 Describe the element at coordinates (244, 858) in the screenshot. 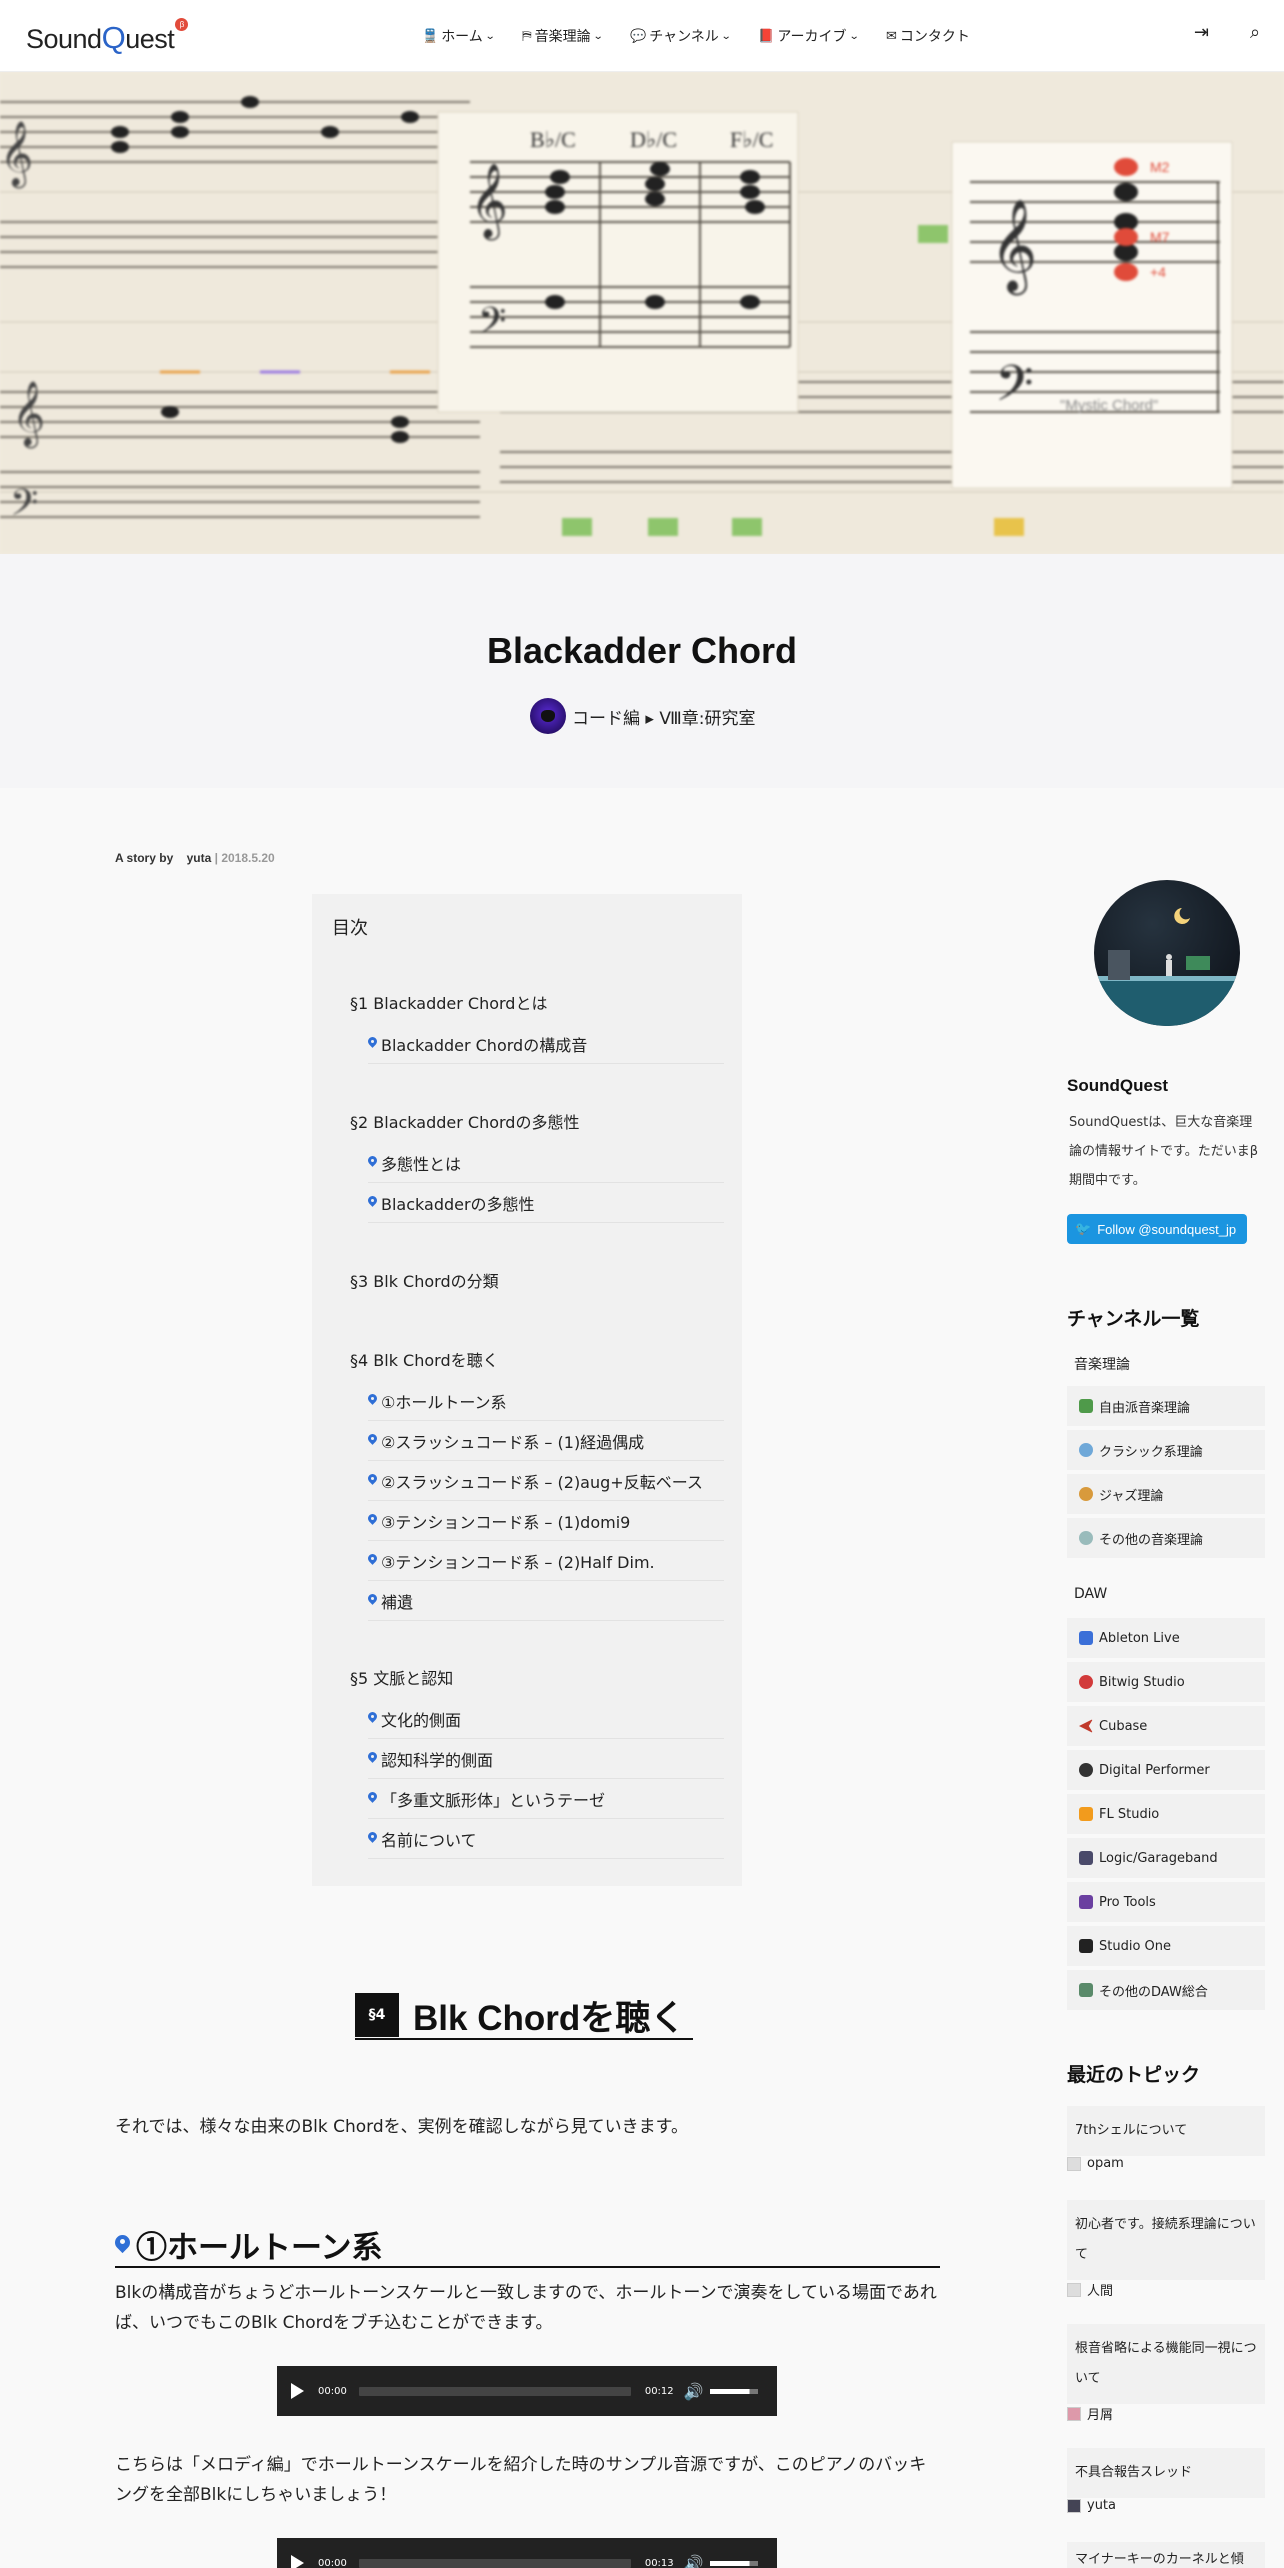

I see `post-date: | 2018.5.20` at that location.